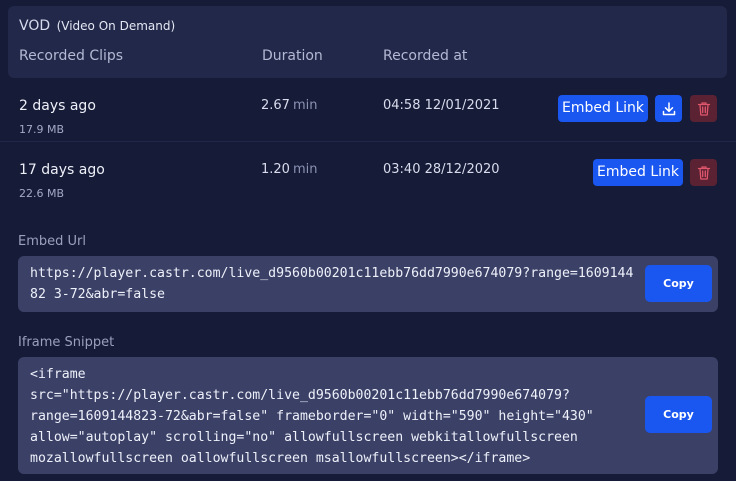 The image size is (736, 481). What do you see at coordinates (71, 56) in the screenshot?
I see `column-header-recorded-clips: Recorded Clips` at bounding box center [71, 56].